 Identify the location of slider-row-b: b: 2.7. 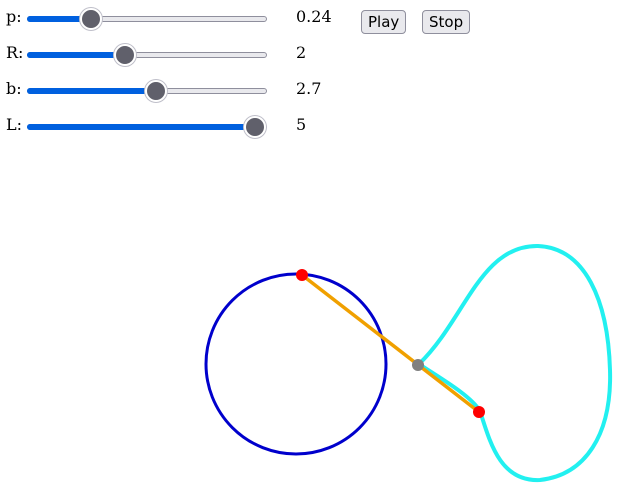
(312, 90).